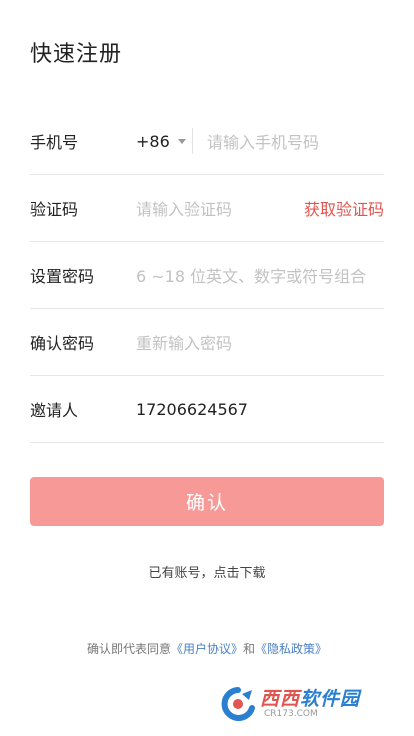 This screenshot has height=736, width=414. I want to click on phone-input: 请输入手机号码, so click(263, 141).